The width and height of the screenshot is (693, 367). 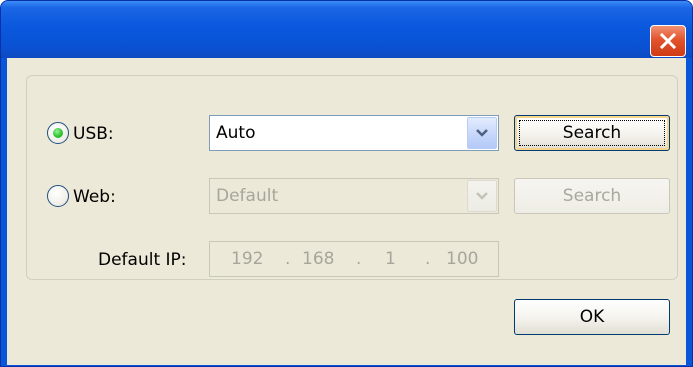 I want to click on radio-selected-dot, so click(x=58, y=133).